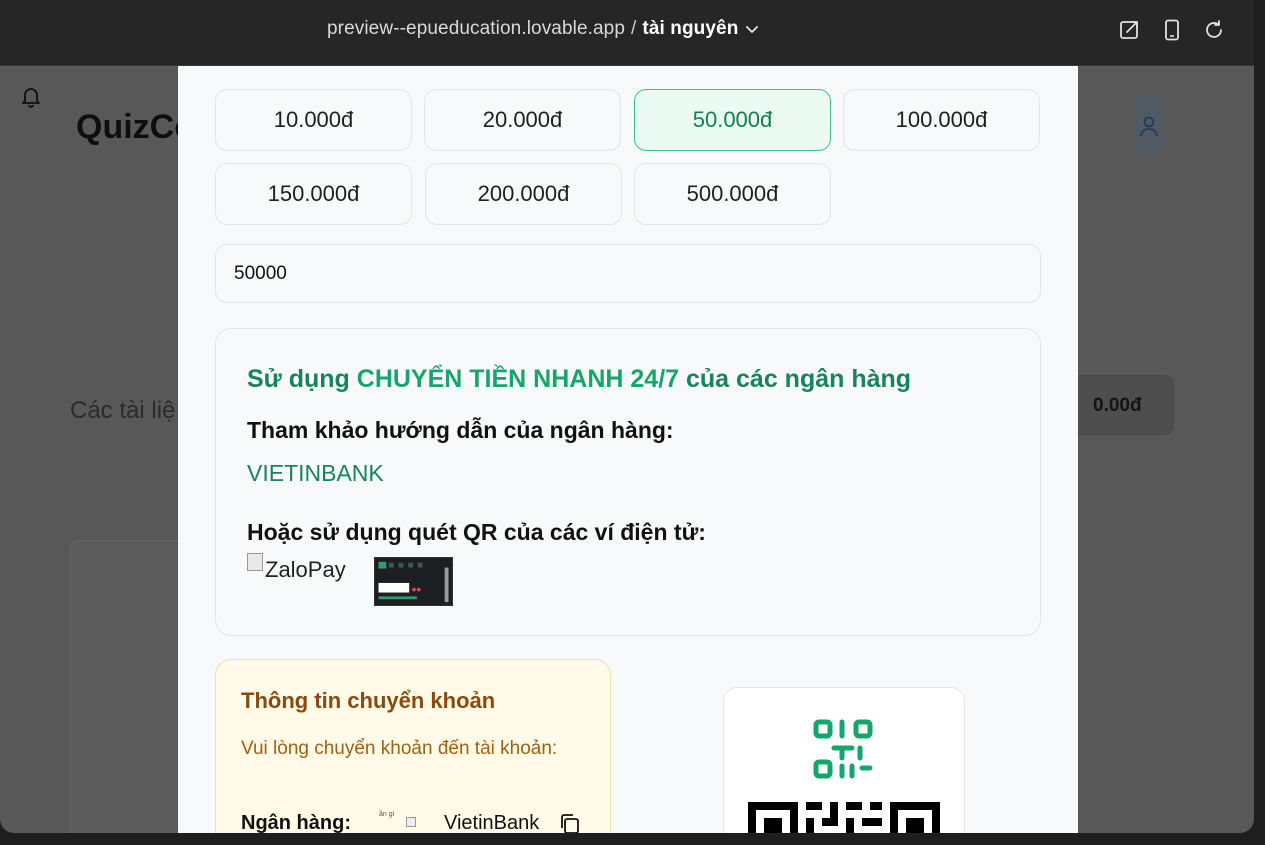 The height and width of the screenshot is (845, 1265). What do you see at coordinates (523, 194) in the screenshot?
I see `amount-option-200000: 200.000đ` at bounding box center [523, 194].